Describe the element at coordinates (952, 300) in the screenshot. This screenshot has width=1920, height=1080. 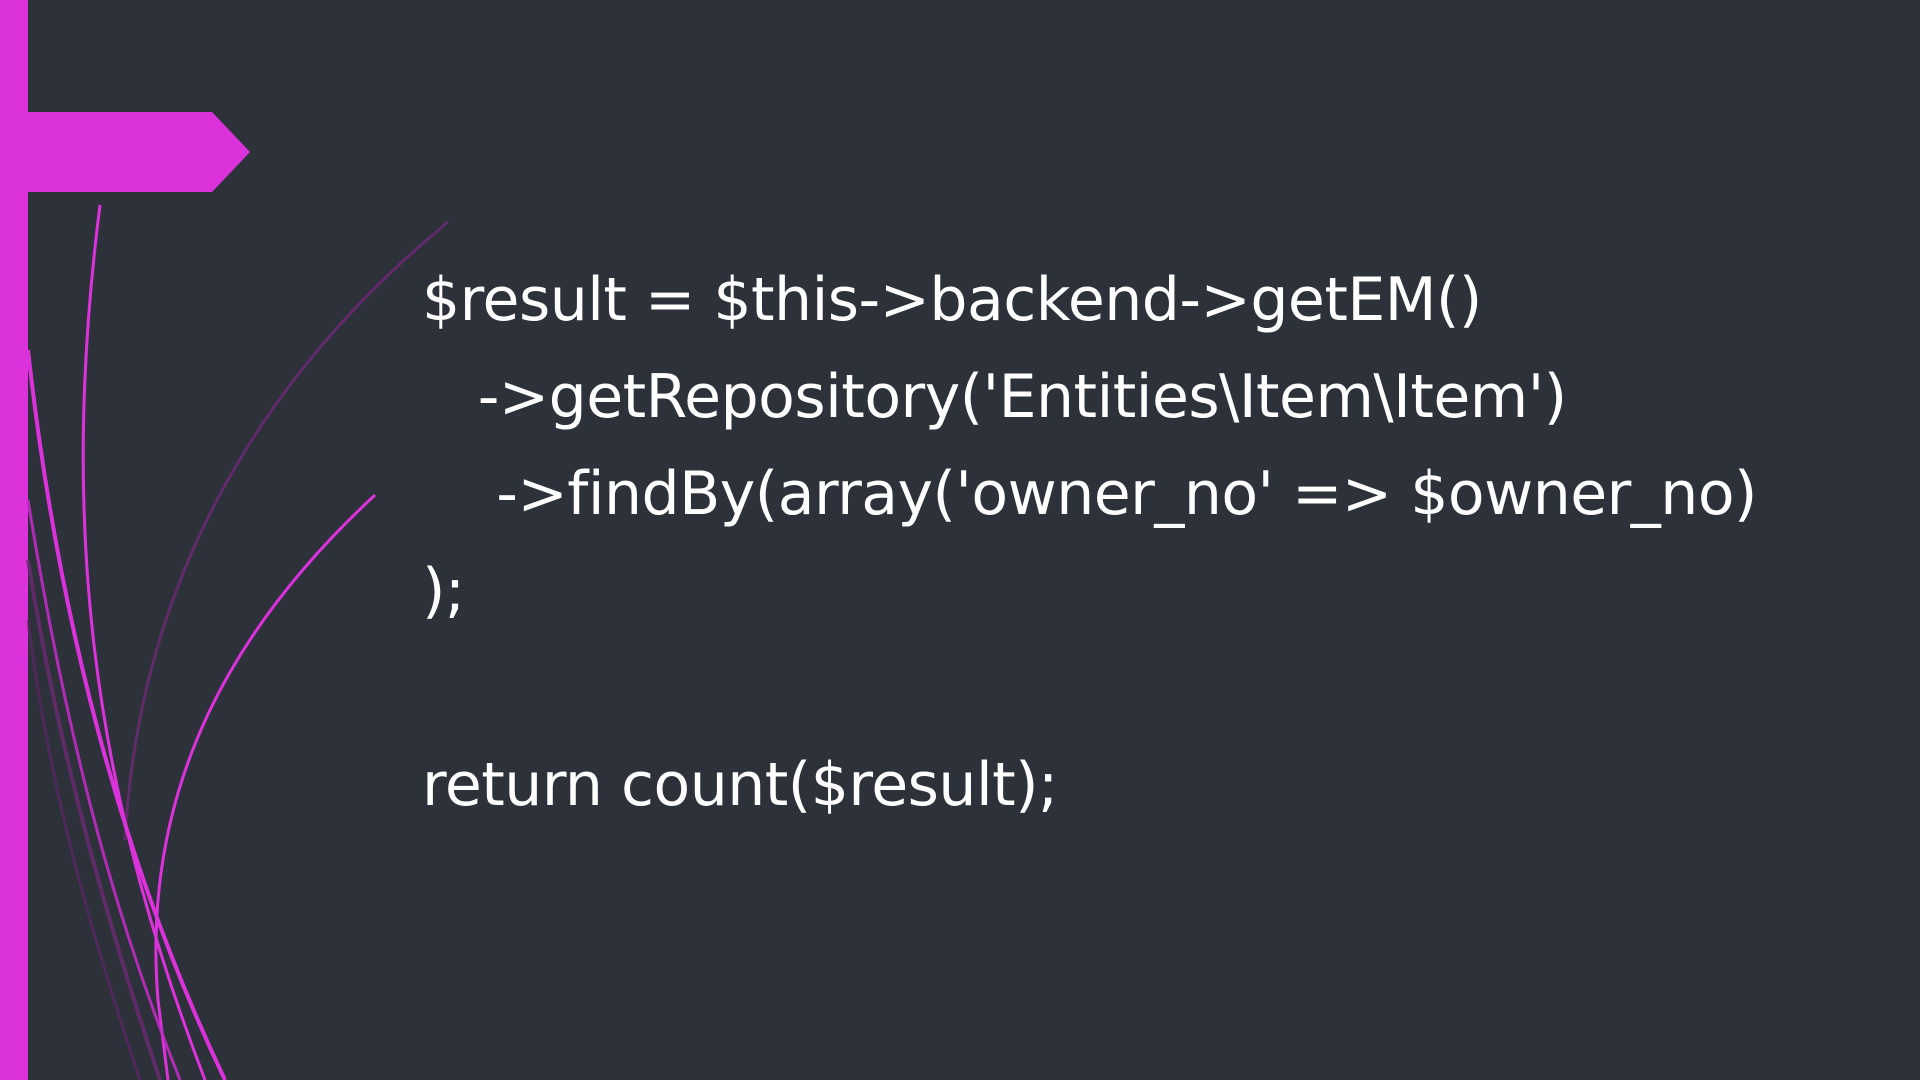
I see `code-line-1: $result = $this->backend->getEM()` at that location.